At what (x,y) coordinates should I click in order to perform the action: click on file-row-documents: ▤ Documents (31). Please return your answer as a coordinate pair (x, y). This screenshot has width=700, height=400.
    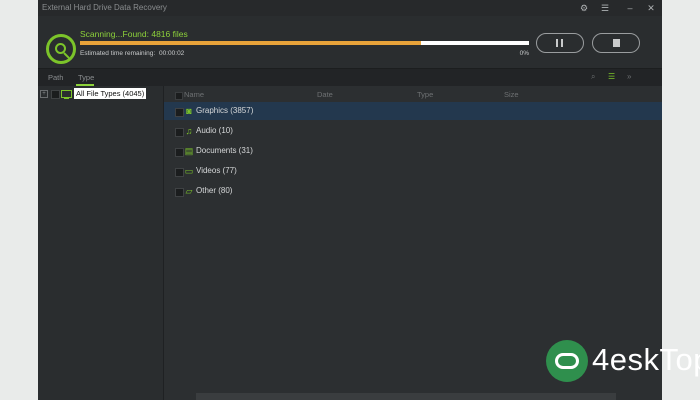
    Looking at the image, I should click on (413, 151).